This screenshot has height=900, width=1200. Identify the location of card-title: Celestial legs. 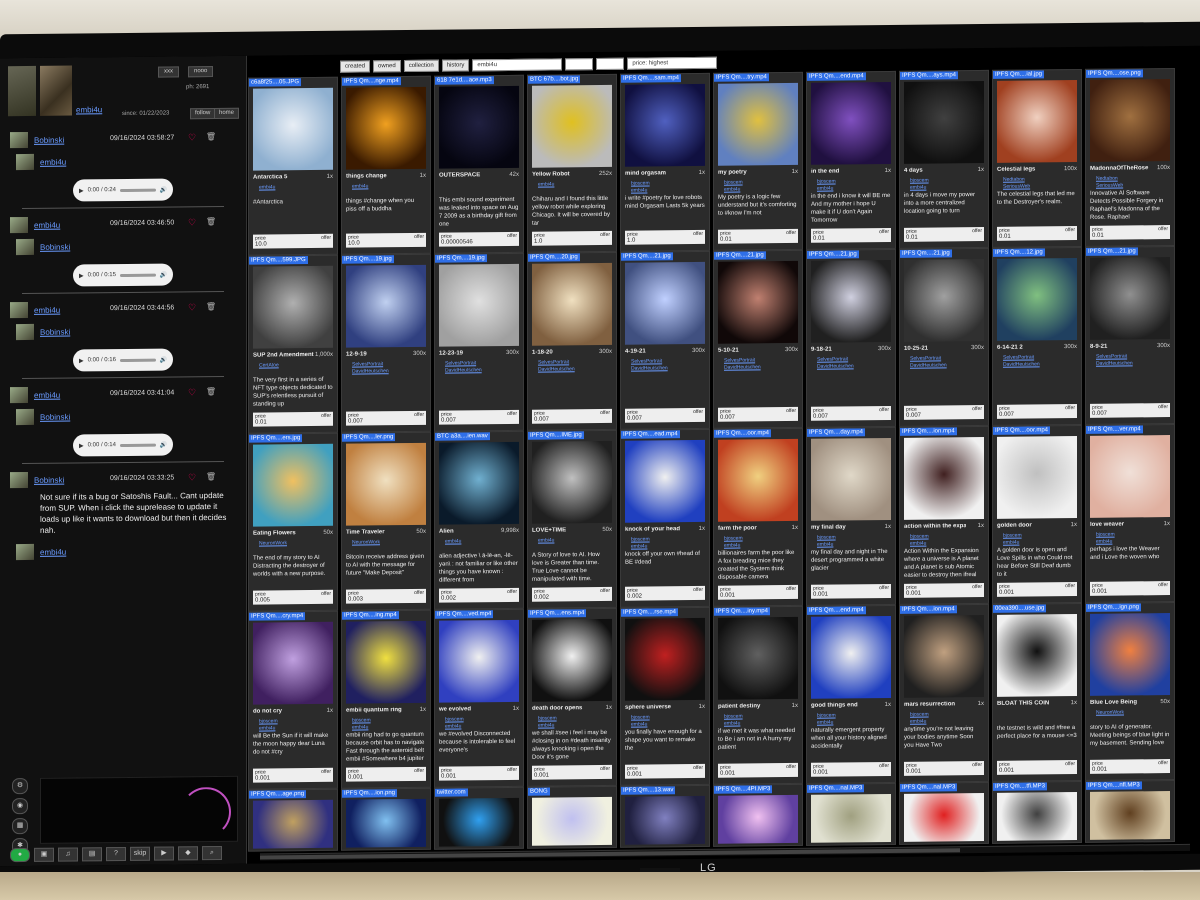
(1028, 169).